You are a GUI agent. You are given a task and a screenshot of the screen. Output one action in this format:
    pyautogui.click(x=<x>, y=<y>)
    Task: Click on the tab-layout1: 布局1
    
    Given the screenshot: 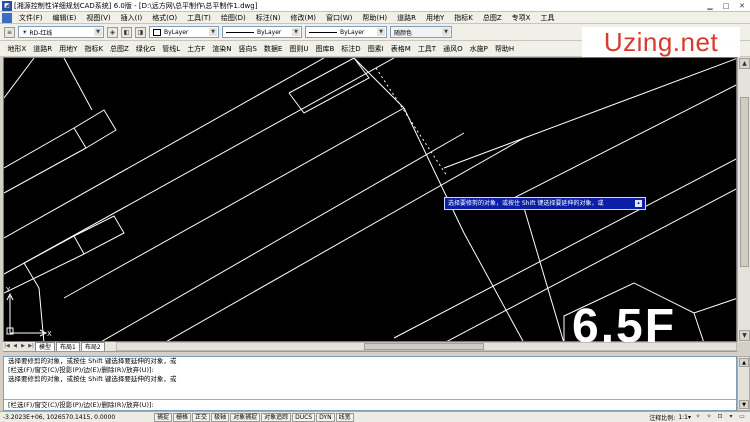 What is the action you would take?
    pyautogui.click(x=68, y=346)
    